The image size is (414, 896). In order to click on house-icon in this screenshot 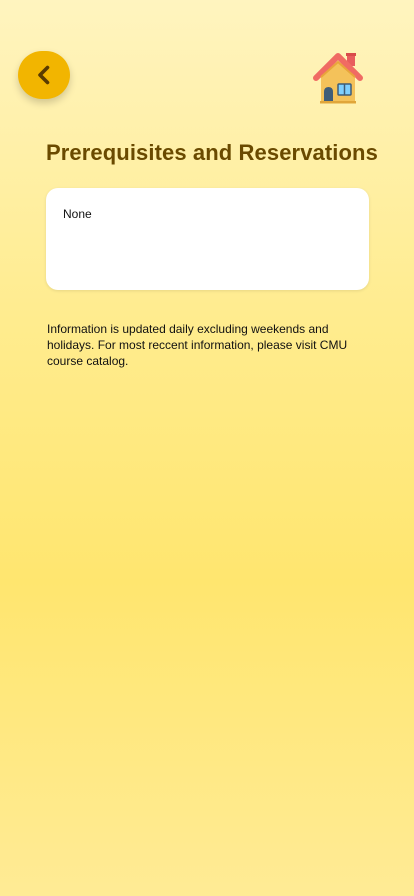, I will do `click(338, 77)`.